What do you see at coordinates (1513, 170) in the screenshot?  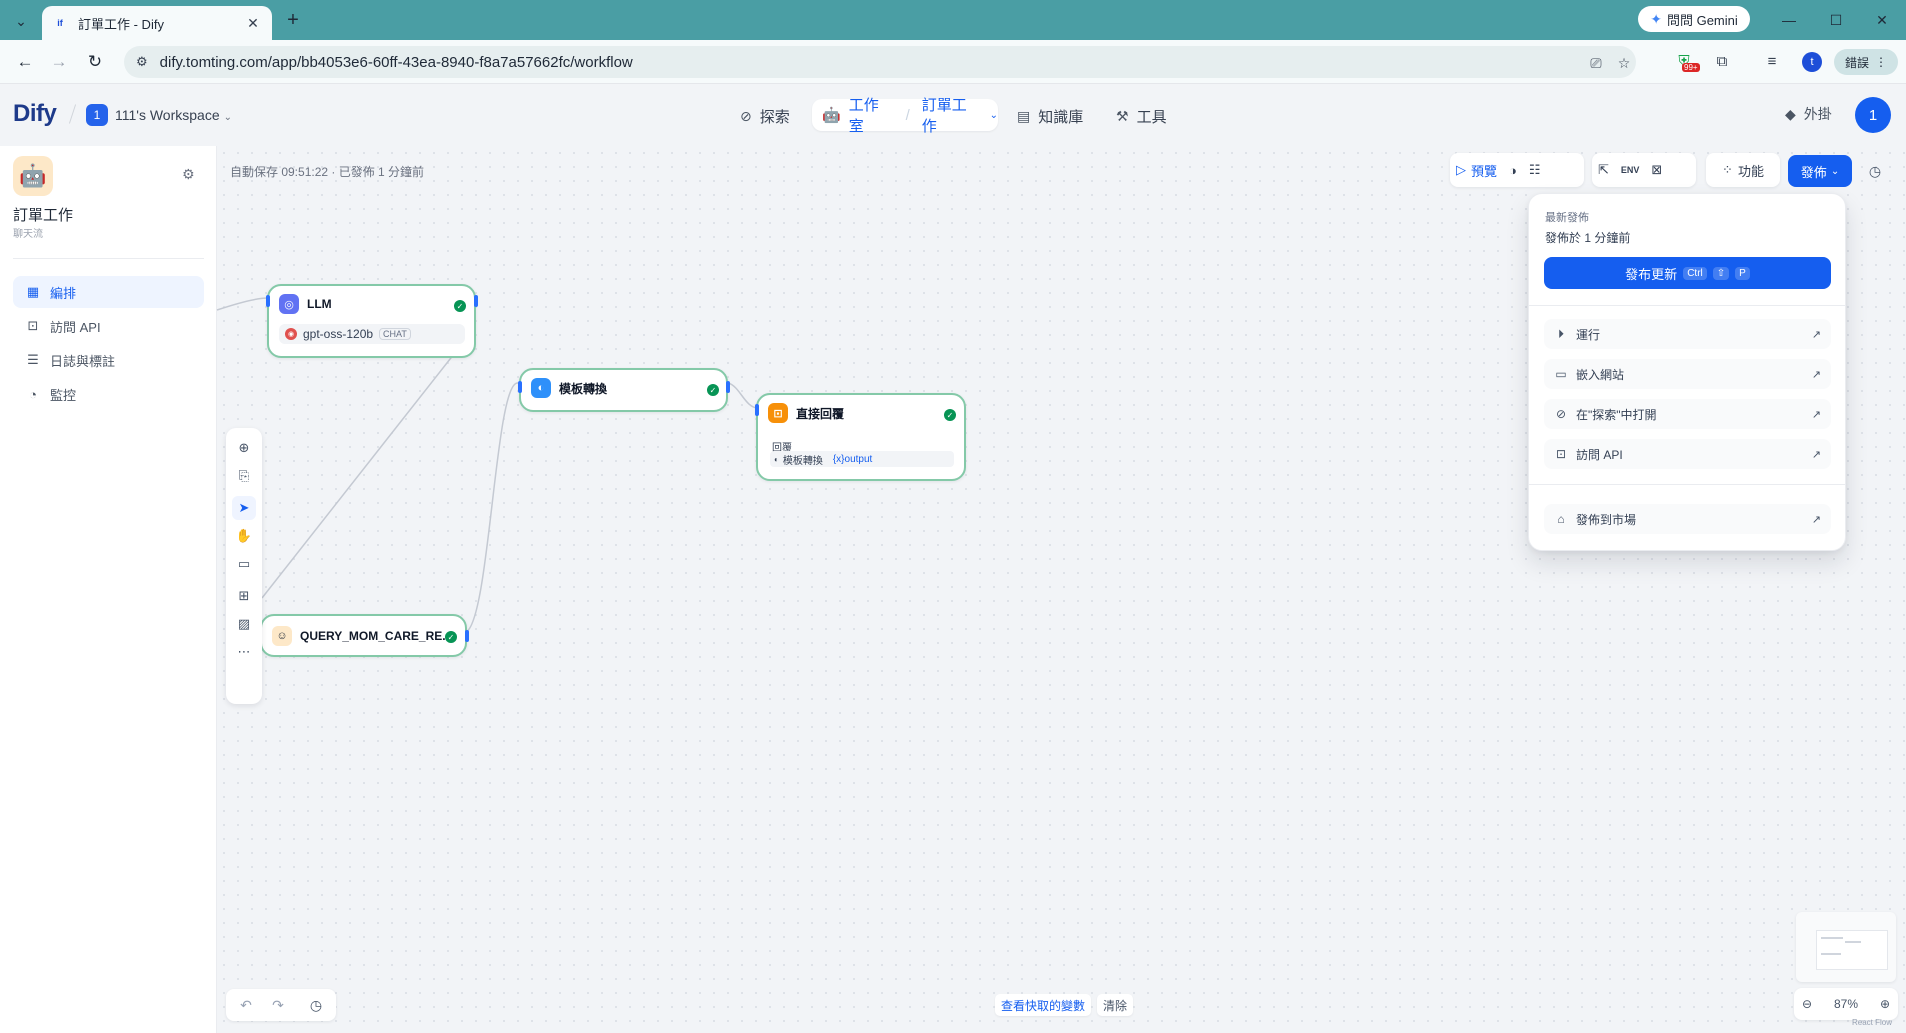 I see `checklist-status-icon: ◑` at bounding box center [1513, 170].